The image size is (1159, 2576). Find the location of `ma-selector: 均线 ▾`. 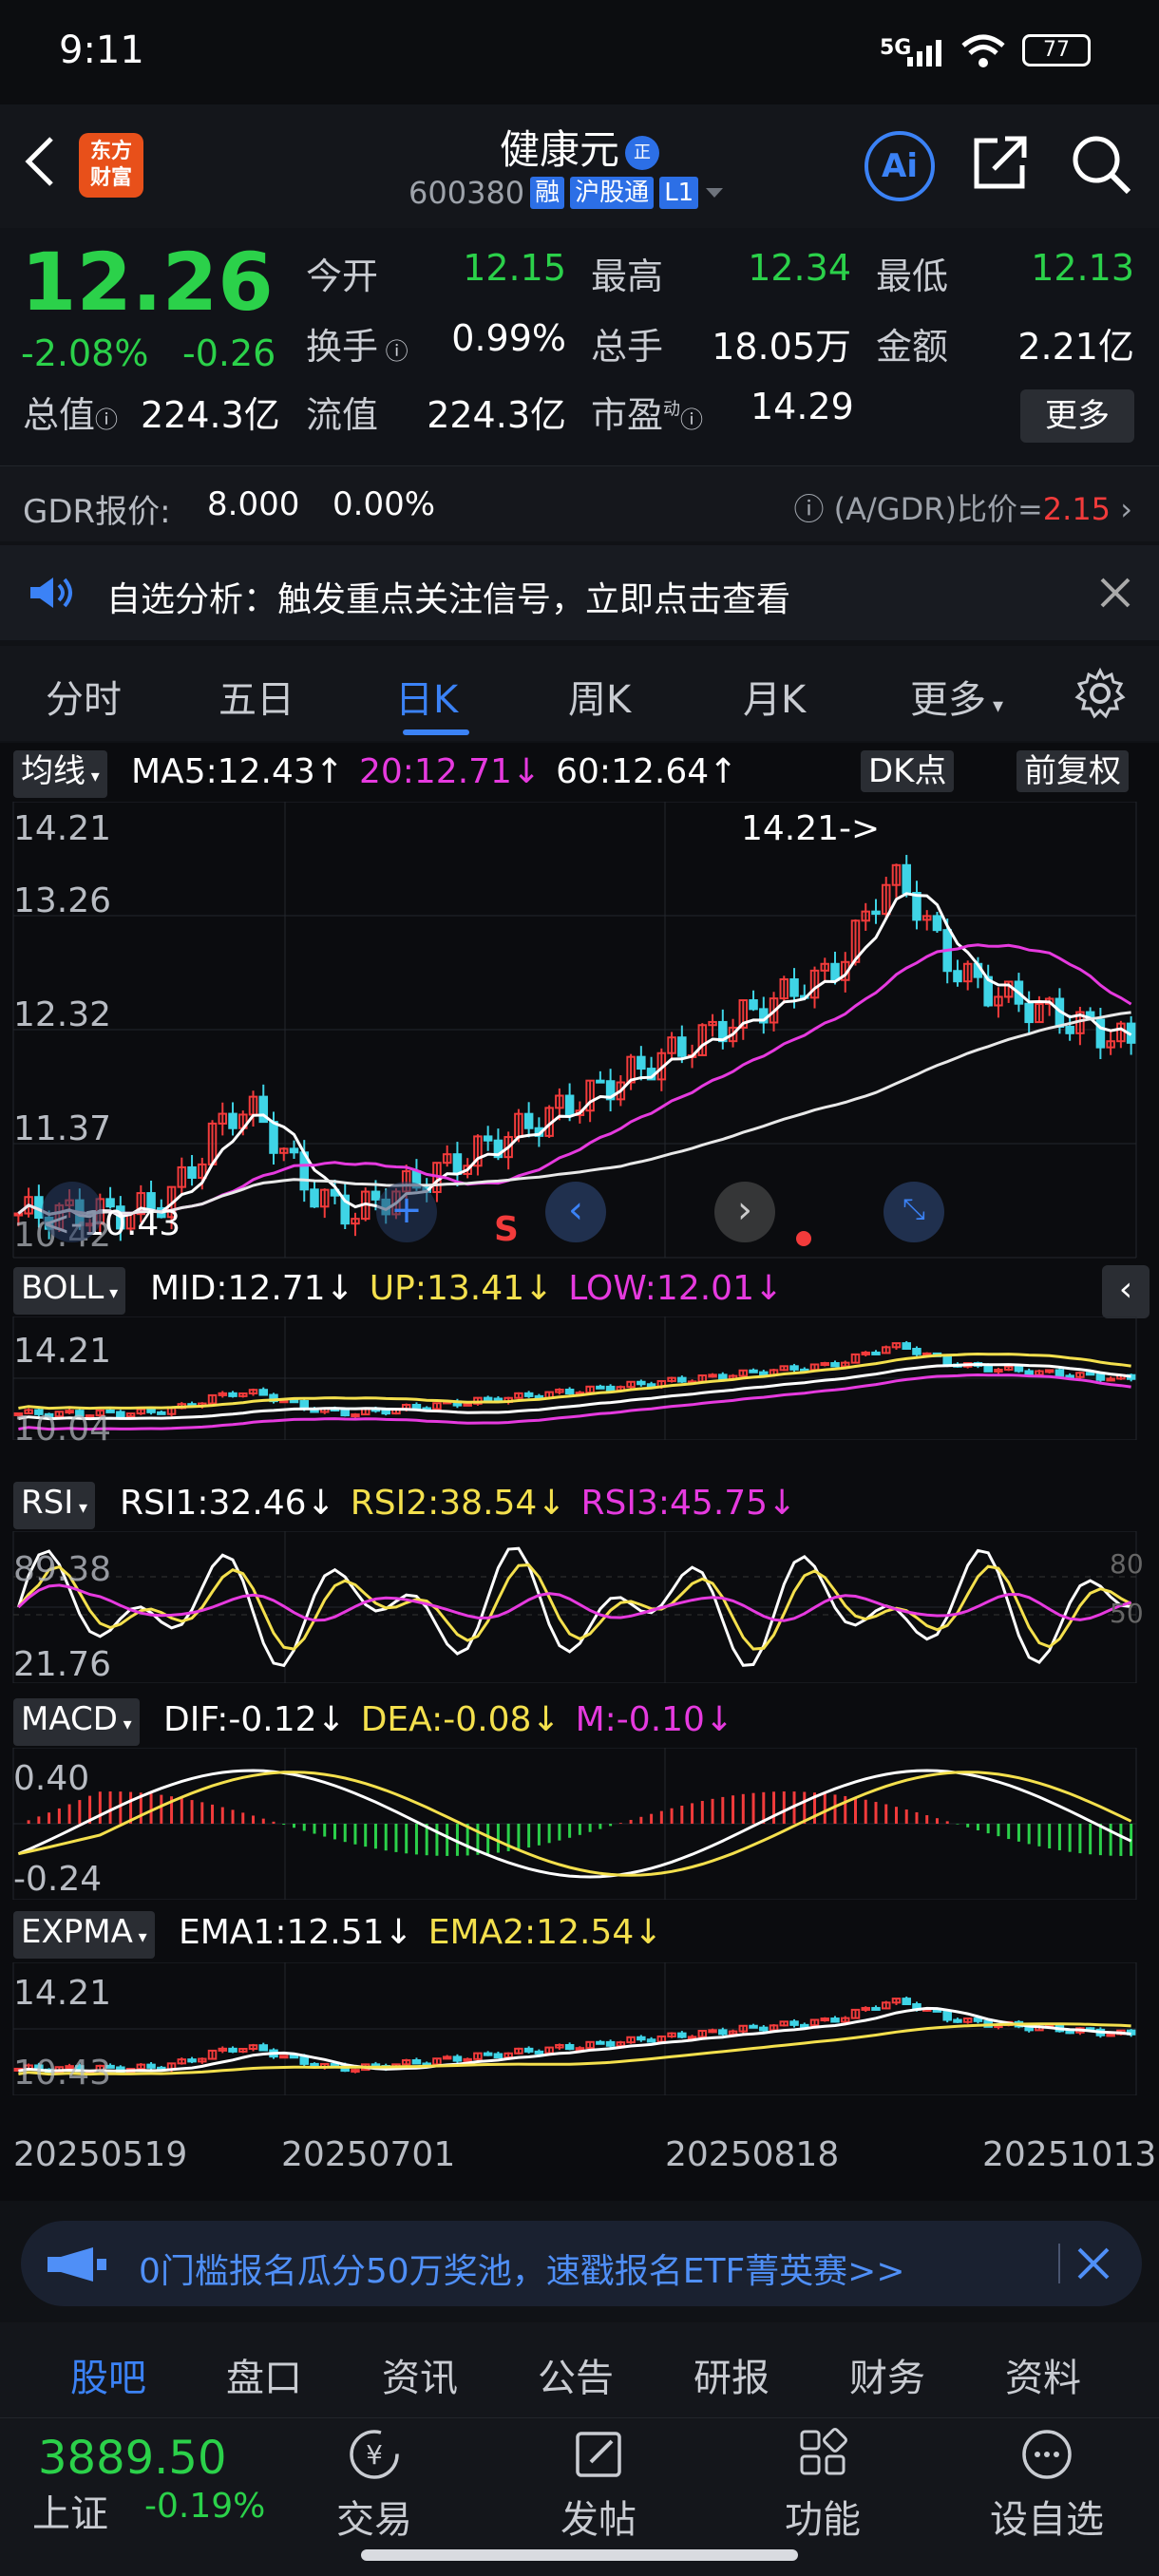

ma-selector: 均线 ▾ is located at coordinates (60, 774).